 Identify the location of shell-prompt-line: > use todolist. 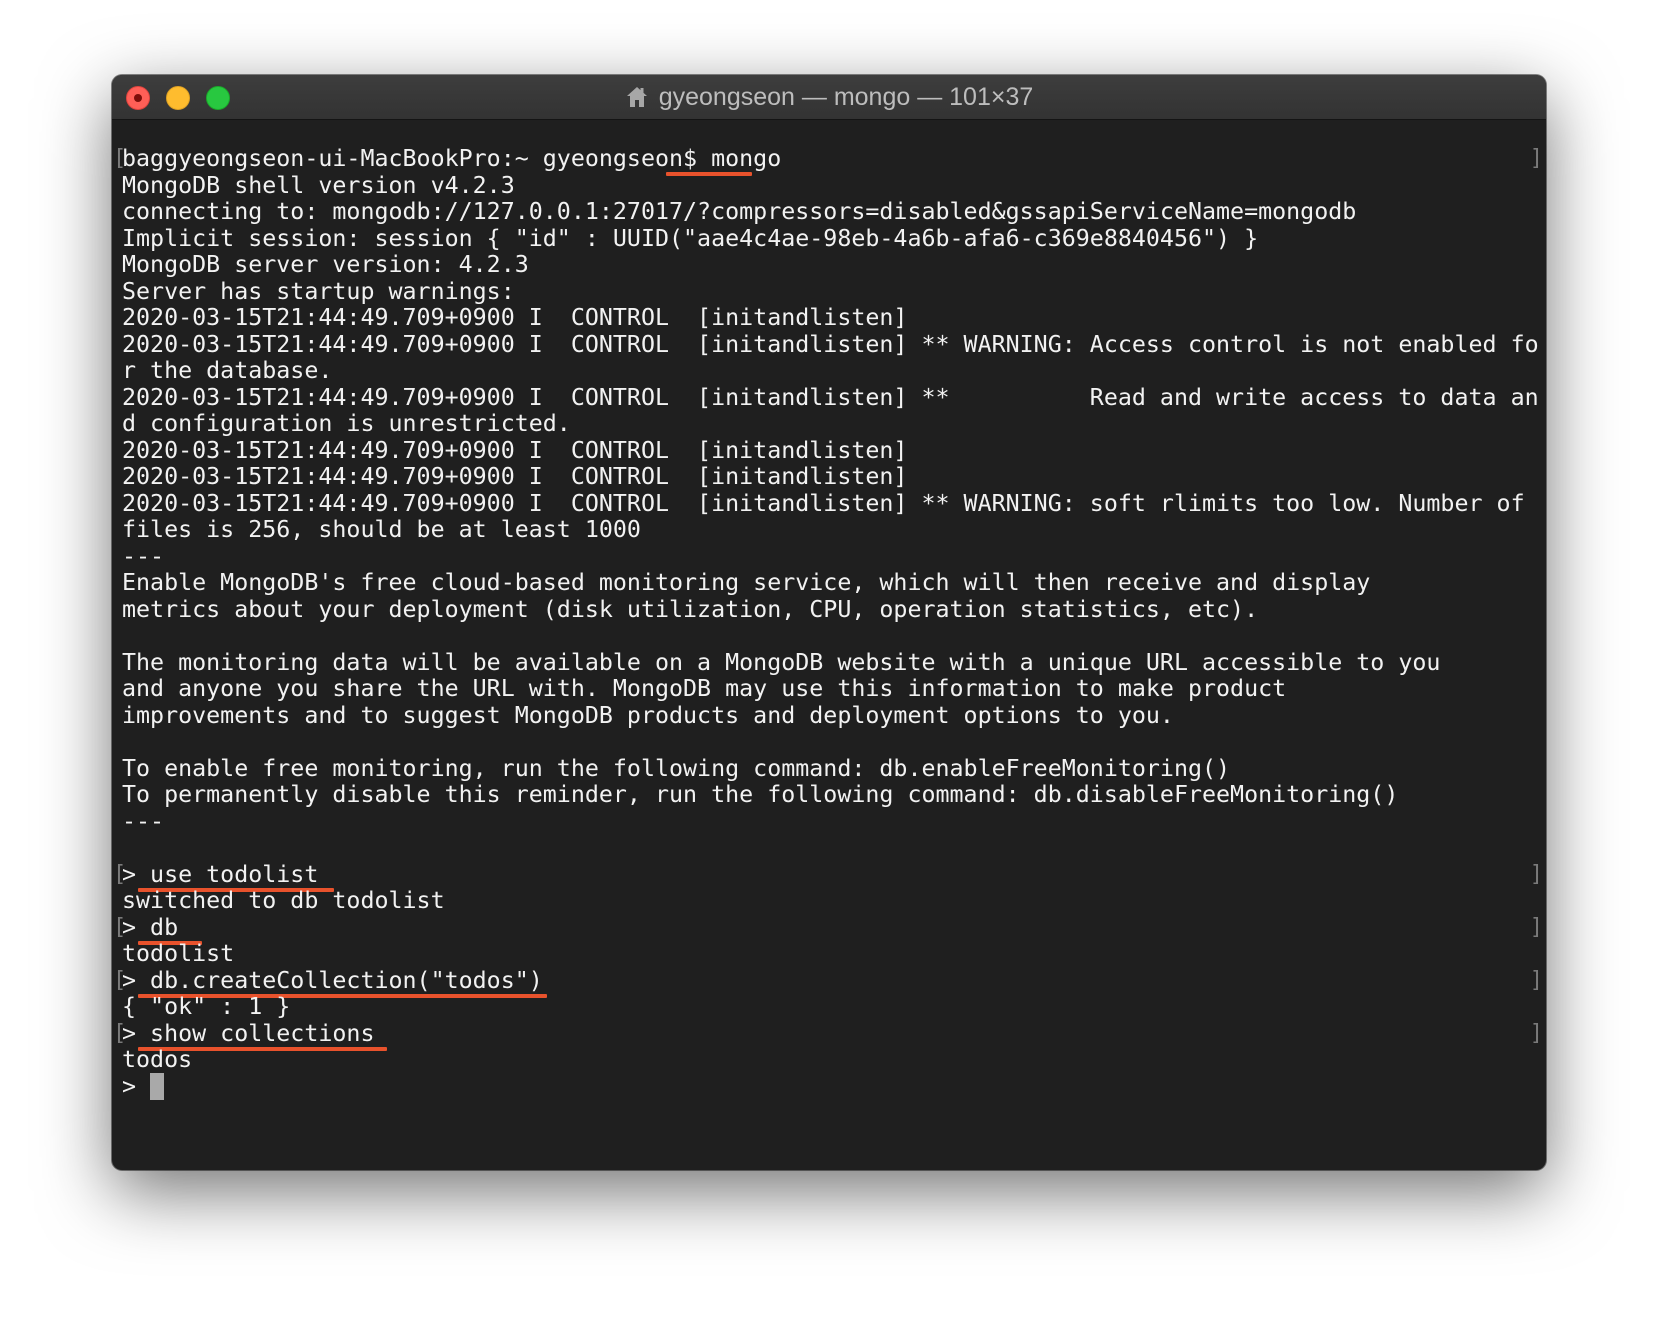
(220, 874).